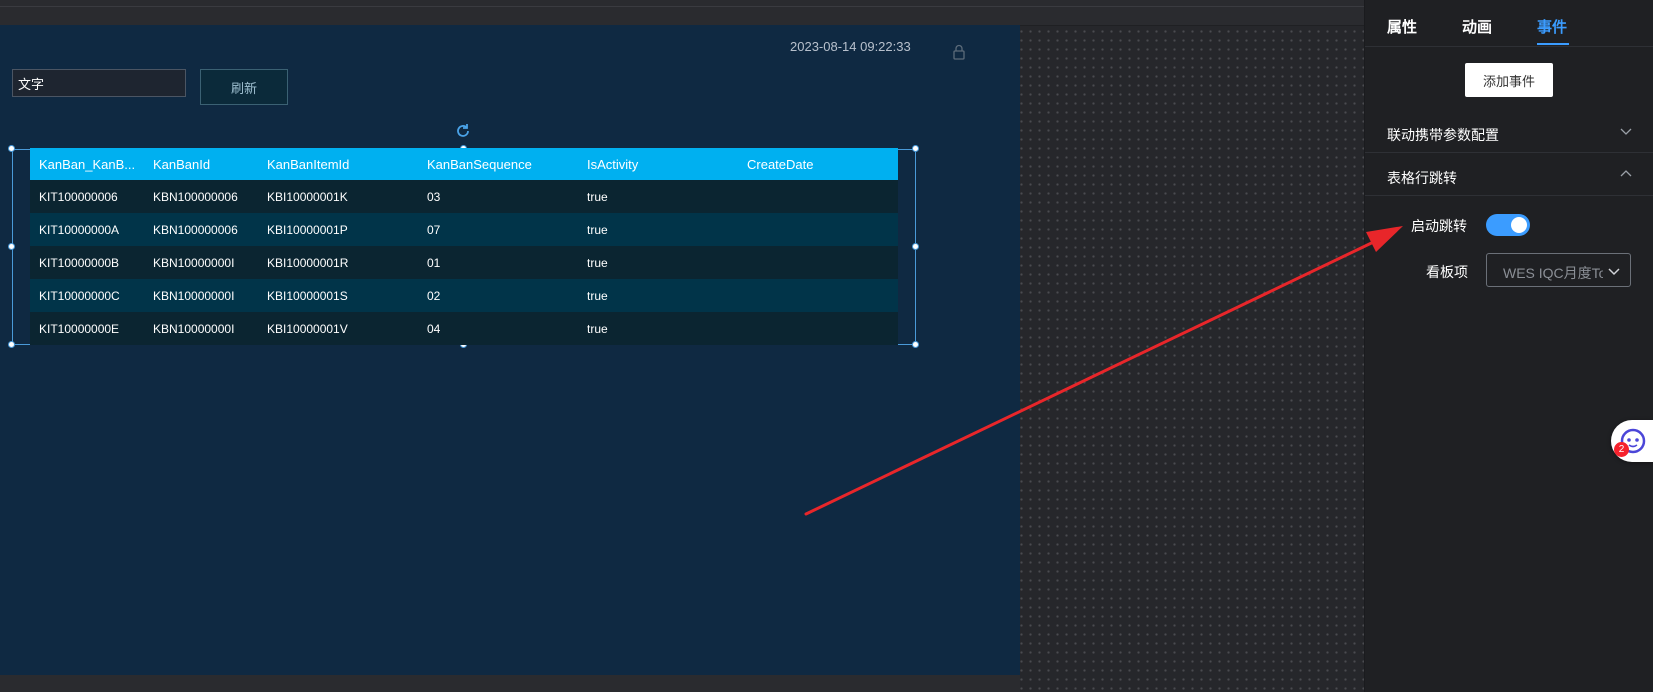 The image size is (1653, 692). Describe the element at coordinates (1447, 272) in the screenshot. I see `board-item-label: 看板项` at that location.